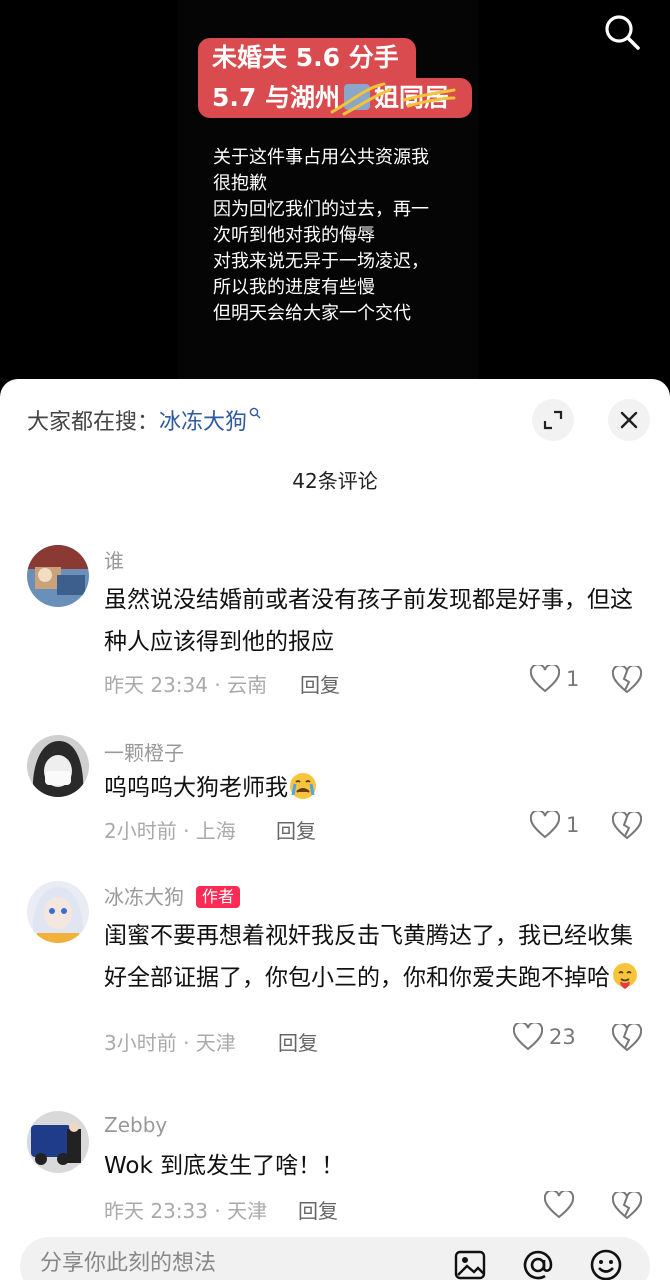 This screenshot has height=1280, width=670. What do you see at coordinates (196, 788) in the screenshot?
I see `comment-text-body: 呜呜呜大狗老师我` at bounding box center [196, 788].